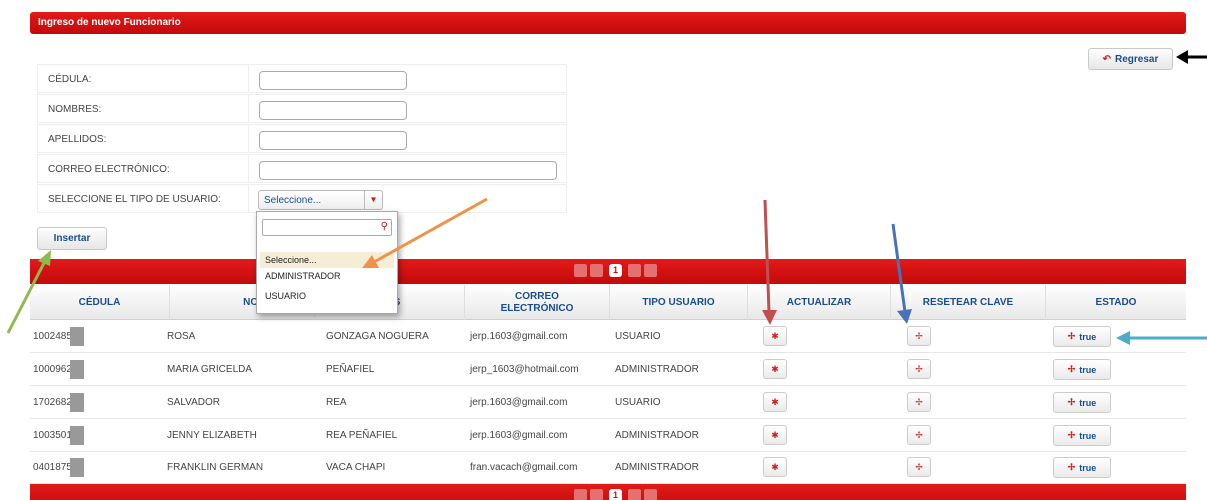  I want to click on cedula-input, so click(333, 80).